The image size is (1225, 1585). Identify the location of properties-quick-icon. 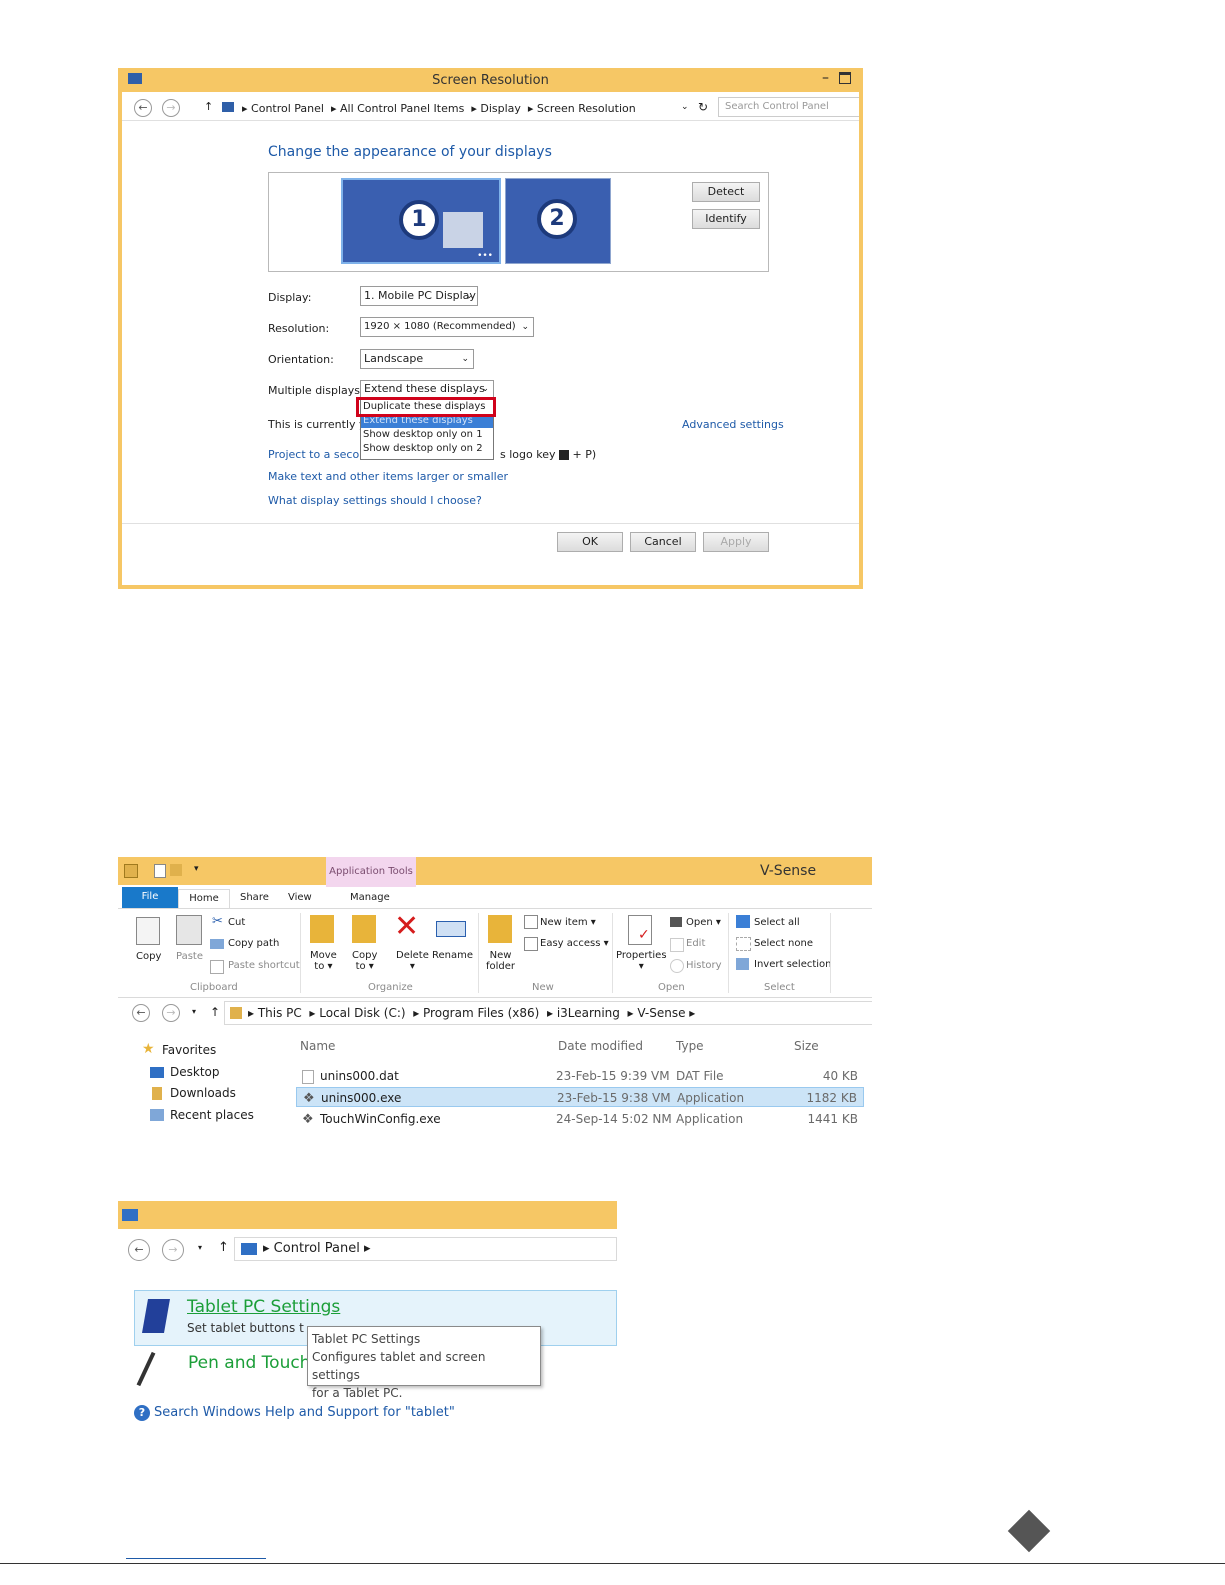
(160, 871).